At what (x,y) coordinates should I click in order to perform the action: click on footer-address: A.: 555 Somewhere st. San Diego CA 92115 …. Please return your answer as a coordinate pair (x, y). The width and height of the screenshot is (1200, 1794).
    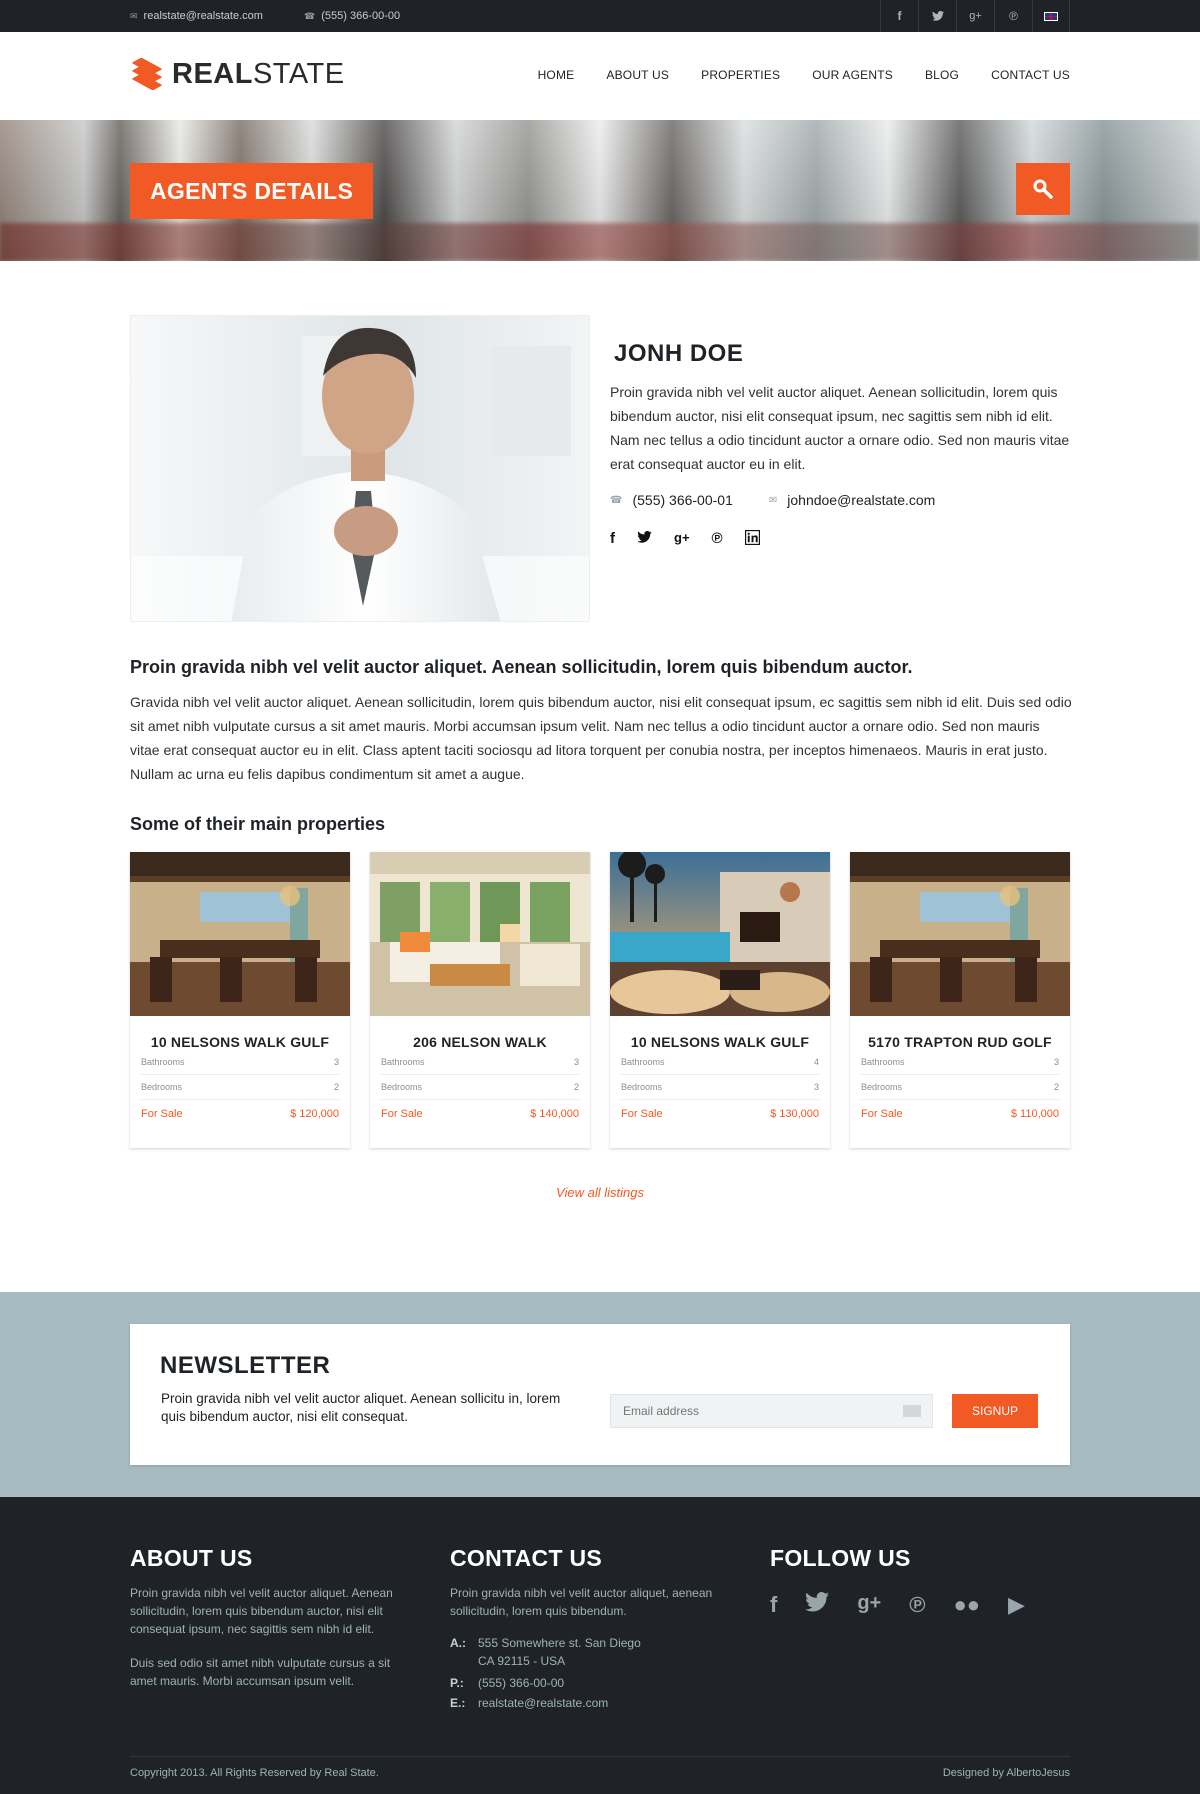
    Looking at the image, I should click on (545, 1674).